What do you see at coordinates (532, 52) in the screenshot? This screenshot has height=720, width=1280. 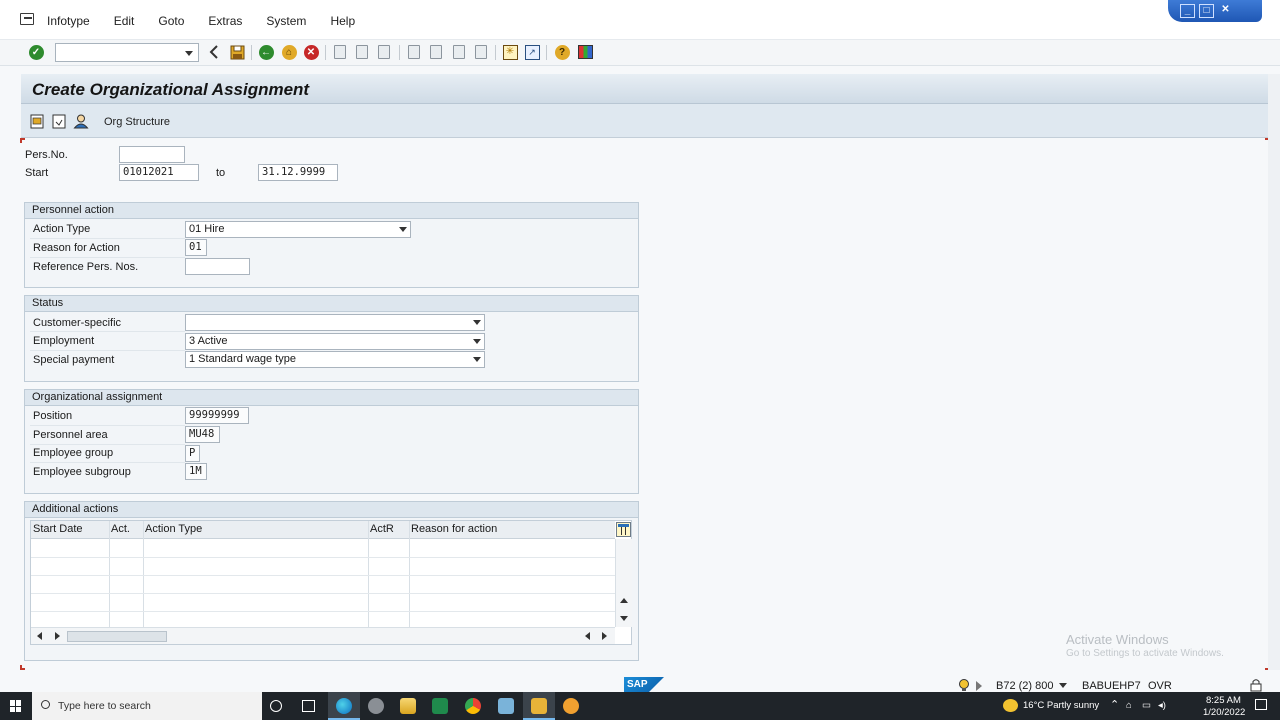 I see `shortcut-icon: ↗` at bounding box center [532, 52].